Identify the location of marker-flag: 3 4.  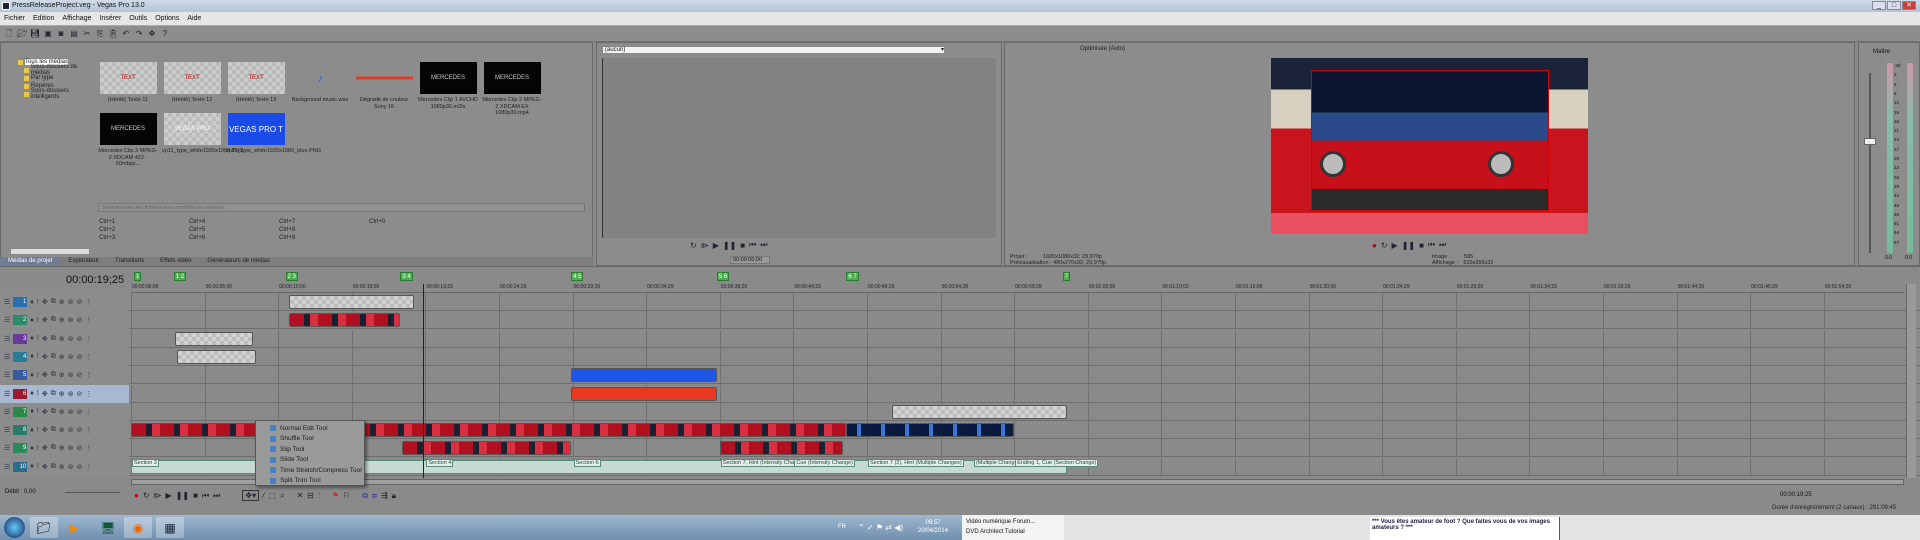
(406, 276).